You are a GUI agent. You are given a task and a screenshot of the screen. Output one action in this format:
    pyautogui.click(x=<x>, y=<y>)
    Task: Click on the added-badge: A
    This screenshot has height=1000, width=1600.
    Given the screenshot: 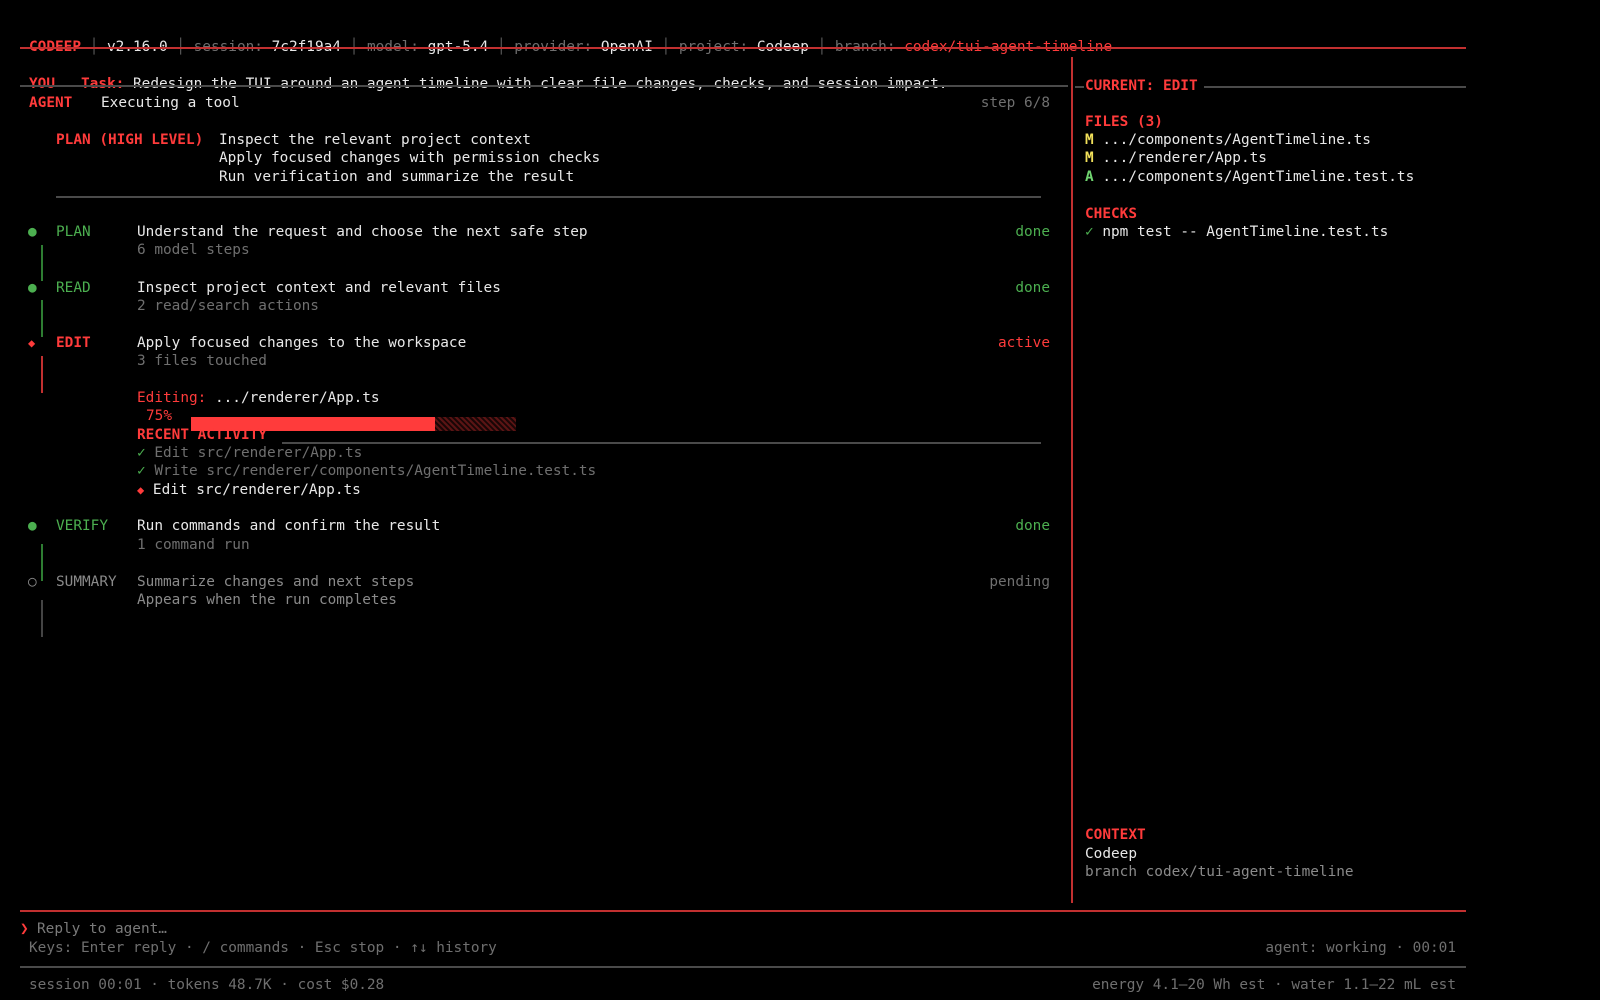 What is the action you would take?
    pyautogui.click(x=1089, y=177)
    